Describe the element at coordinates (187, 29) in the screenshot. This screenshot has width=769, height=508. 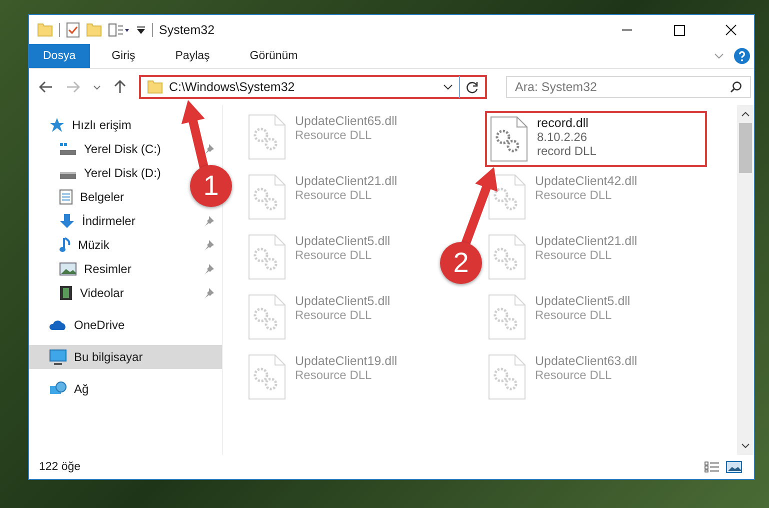
I see `window-title: System32` at that location.